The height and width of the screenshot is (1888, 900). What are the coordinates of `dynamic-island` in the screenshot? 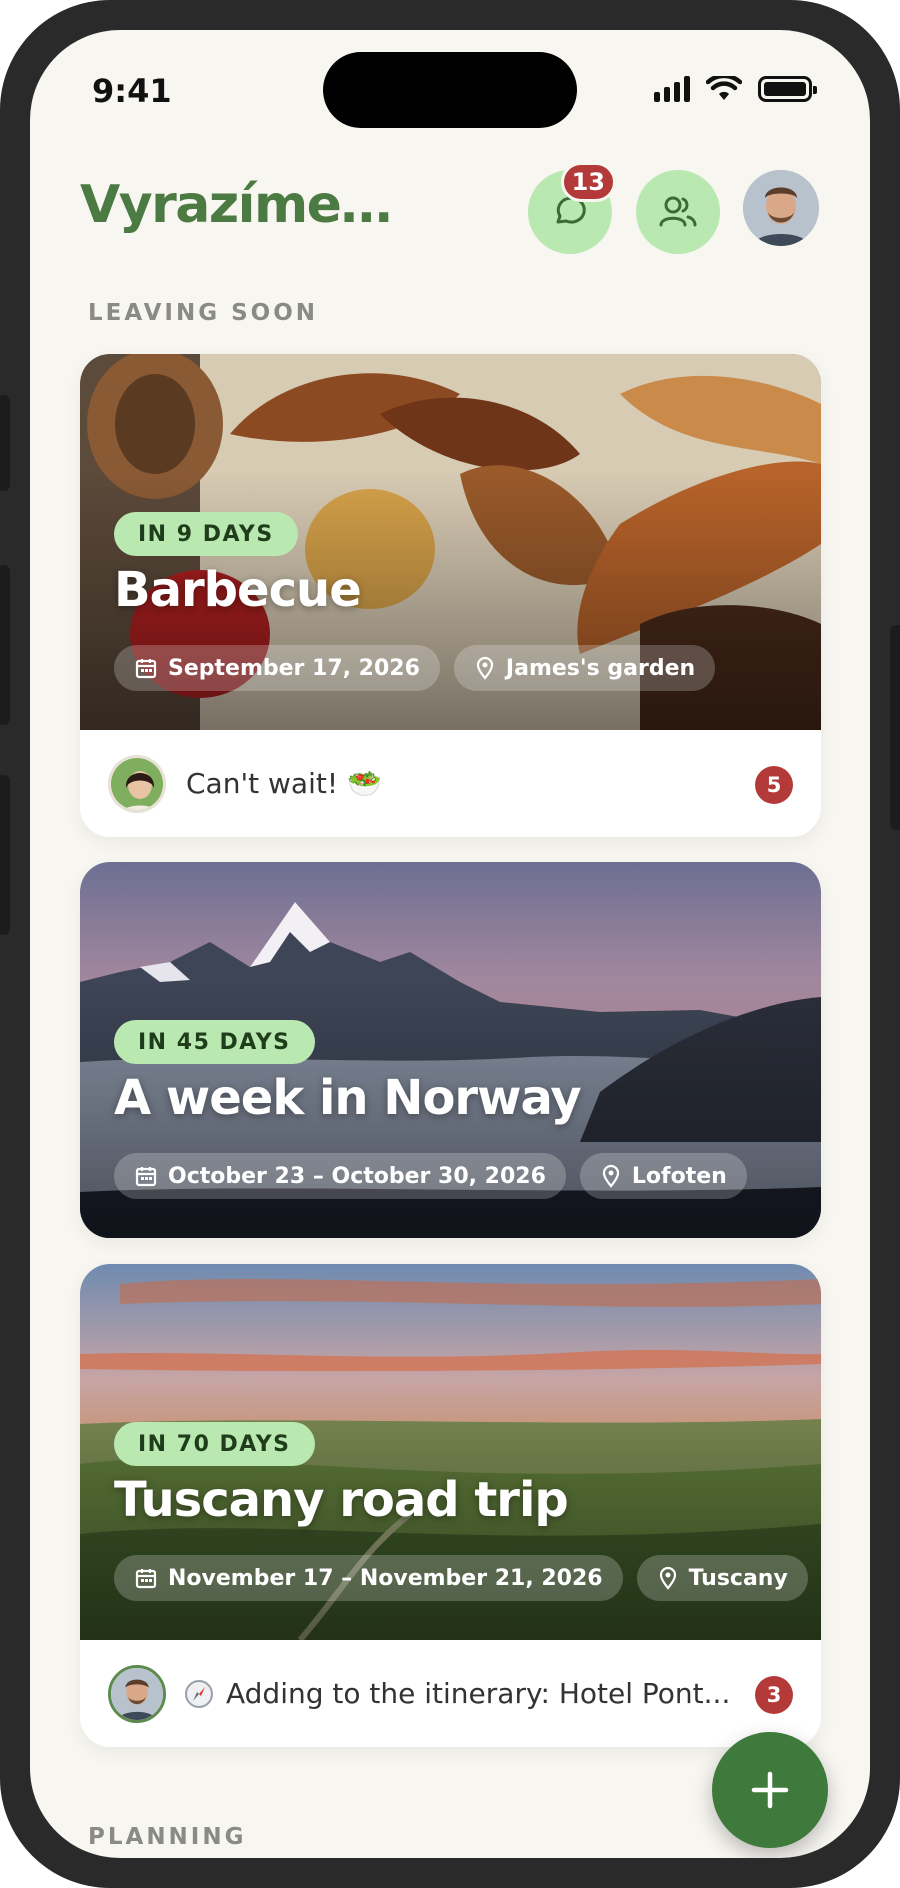 It's located at (450, 90).